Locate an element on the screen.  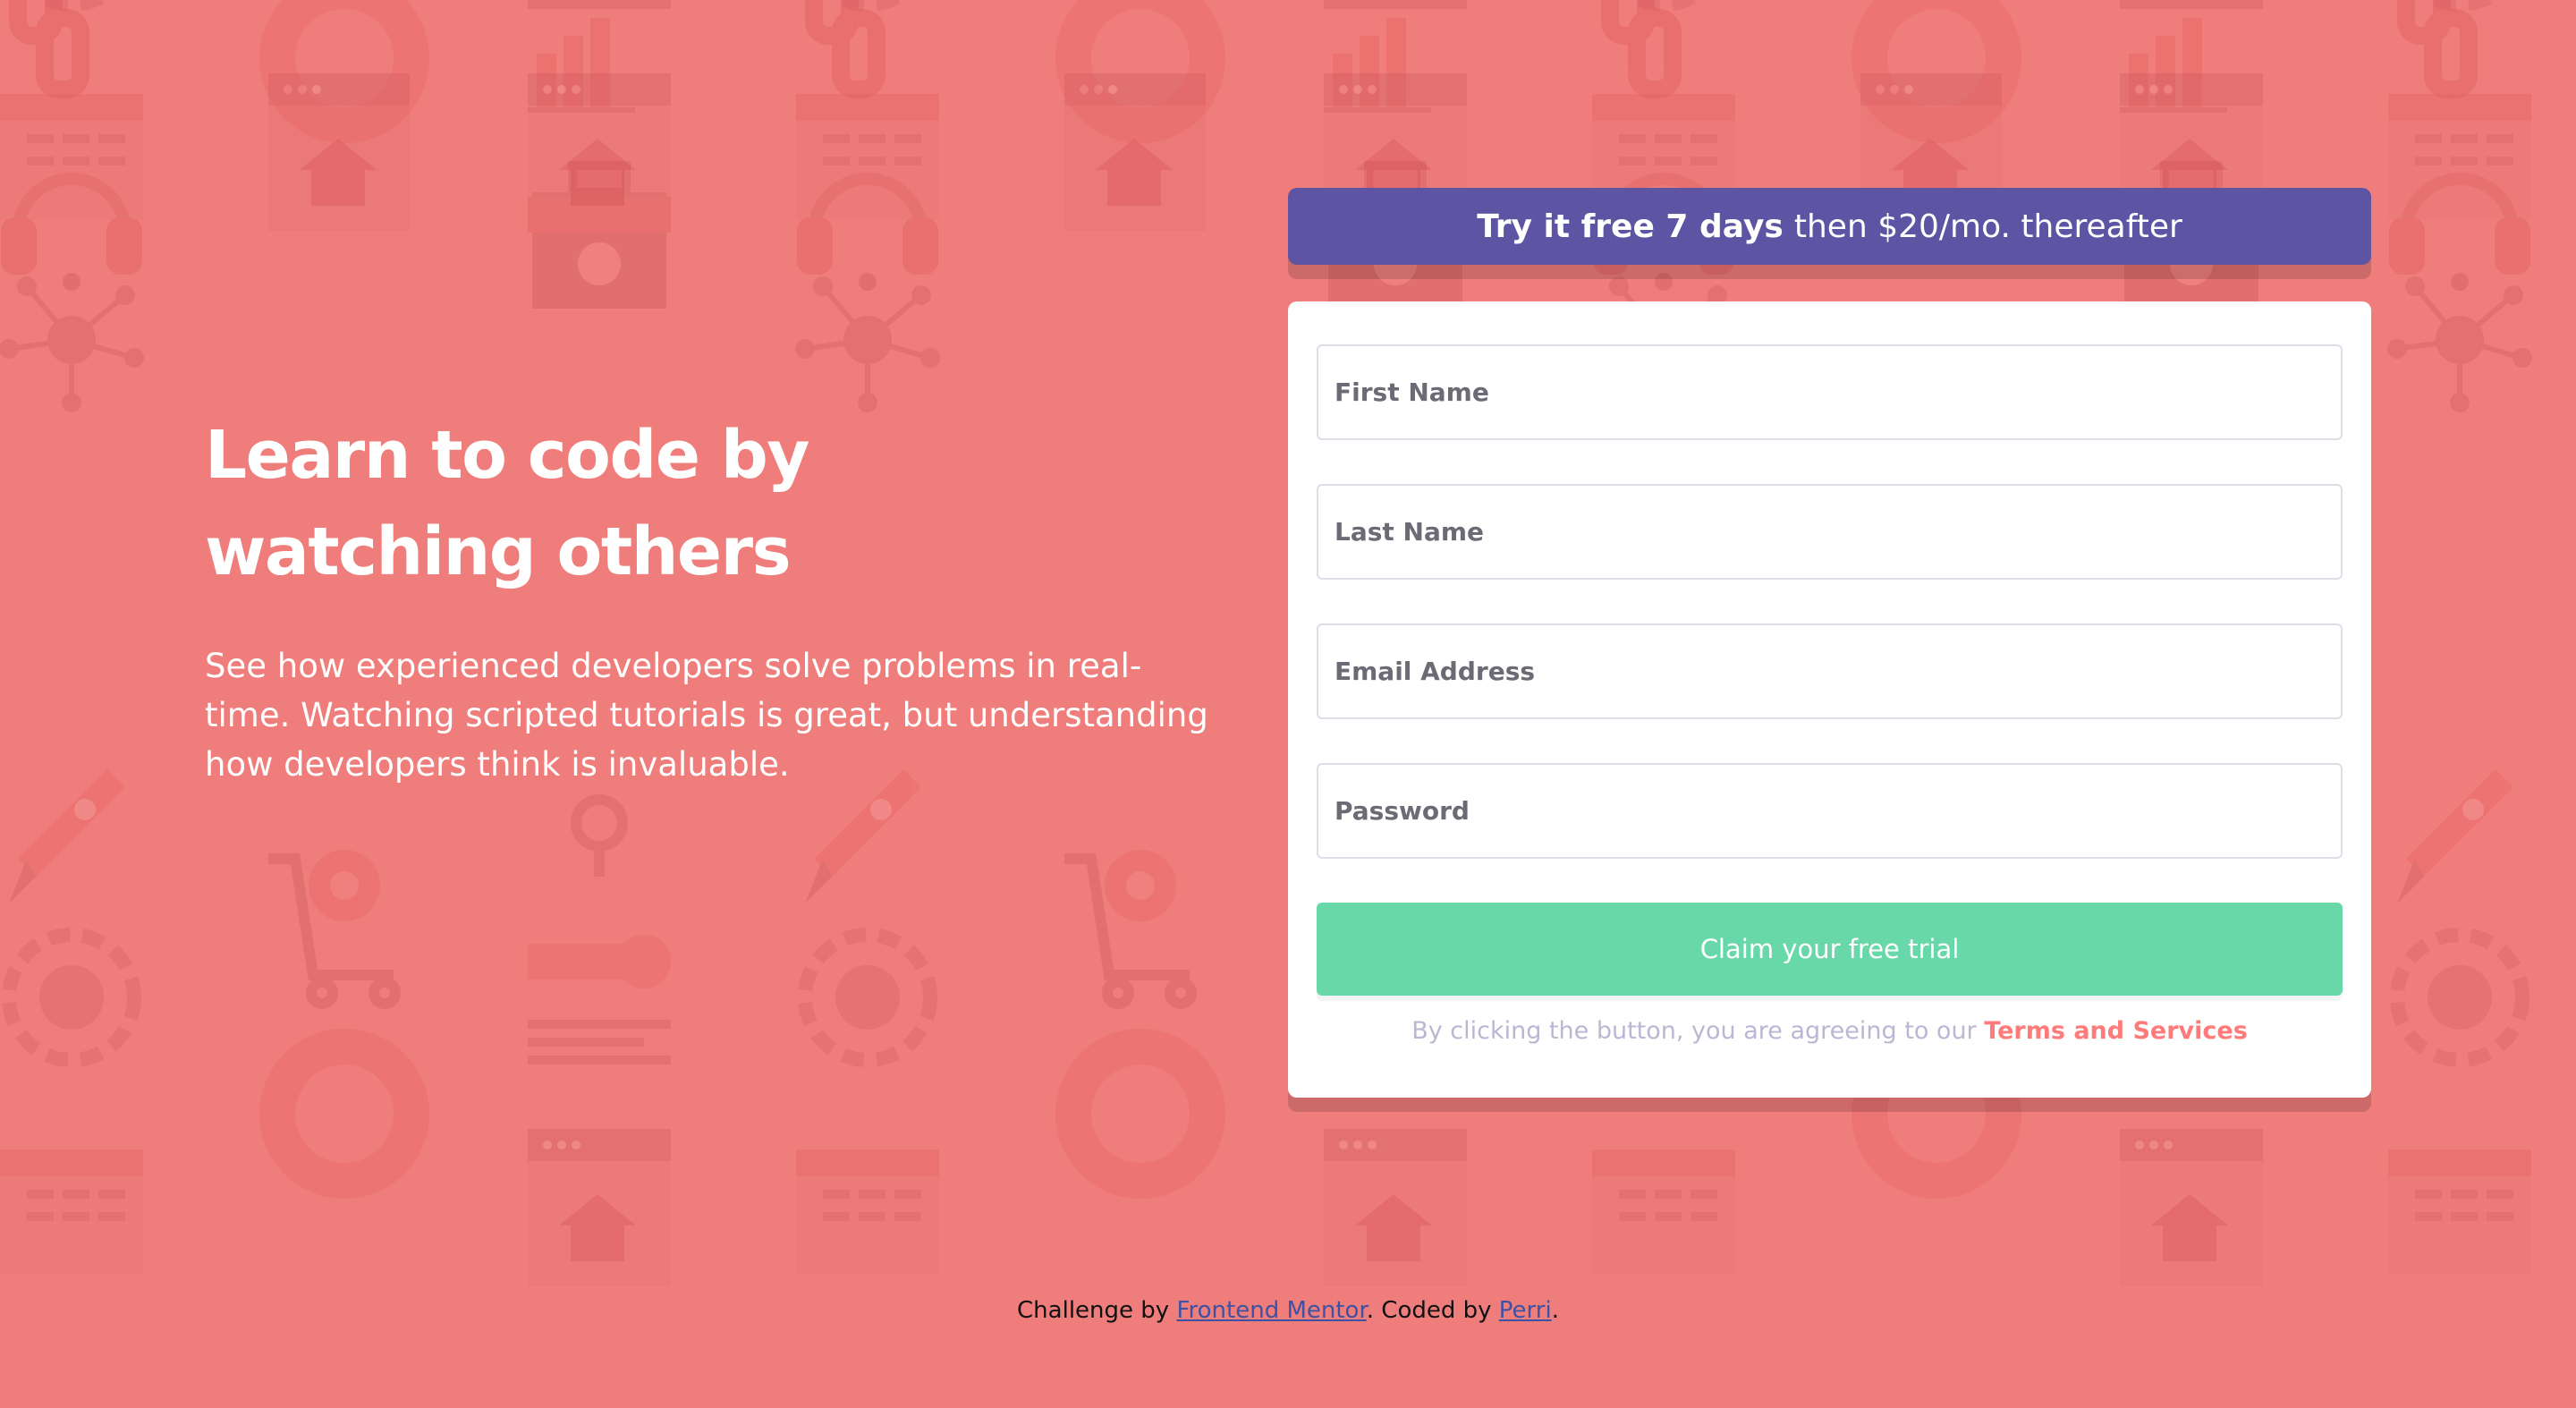
terms-link: Terms and Services is located at coordinates (2116, 1031).